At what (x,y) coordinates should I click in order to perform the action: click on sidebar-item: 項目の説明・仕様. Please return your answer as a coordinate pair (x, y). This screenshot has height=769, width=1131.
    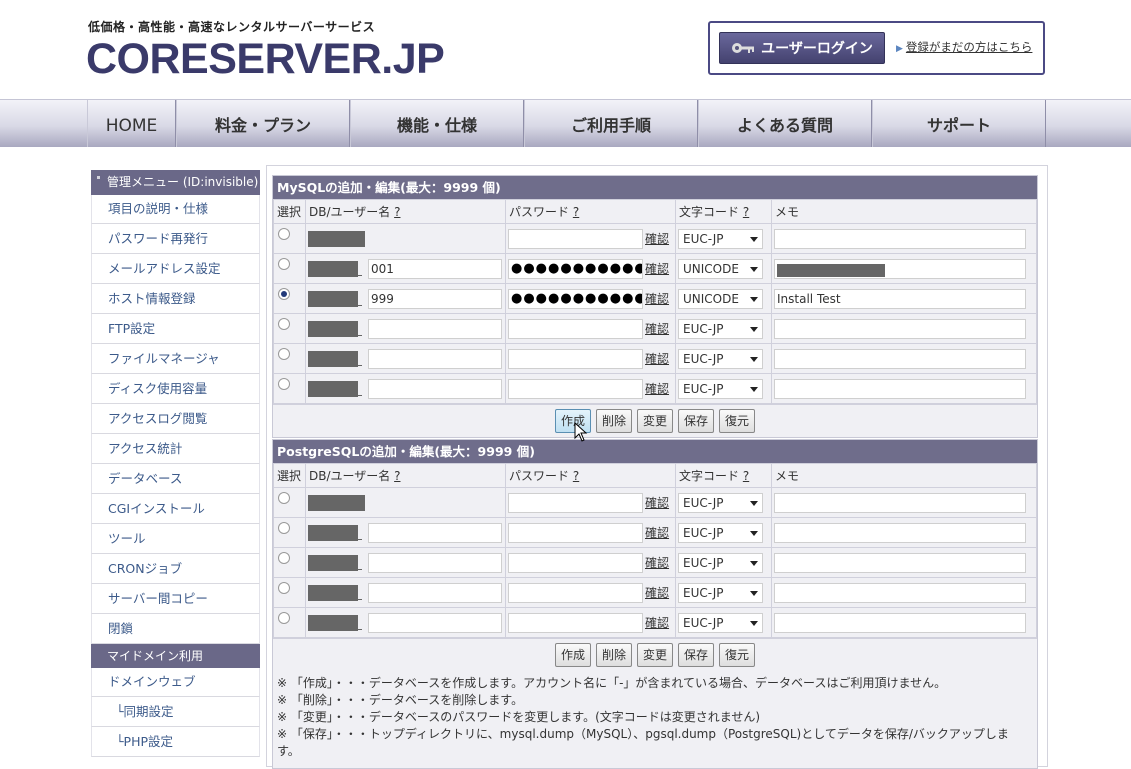
    Looking at the image, I should click on (175, 209).